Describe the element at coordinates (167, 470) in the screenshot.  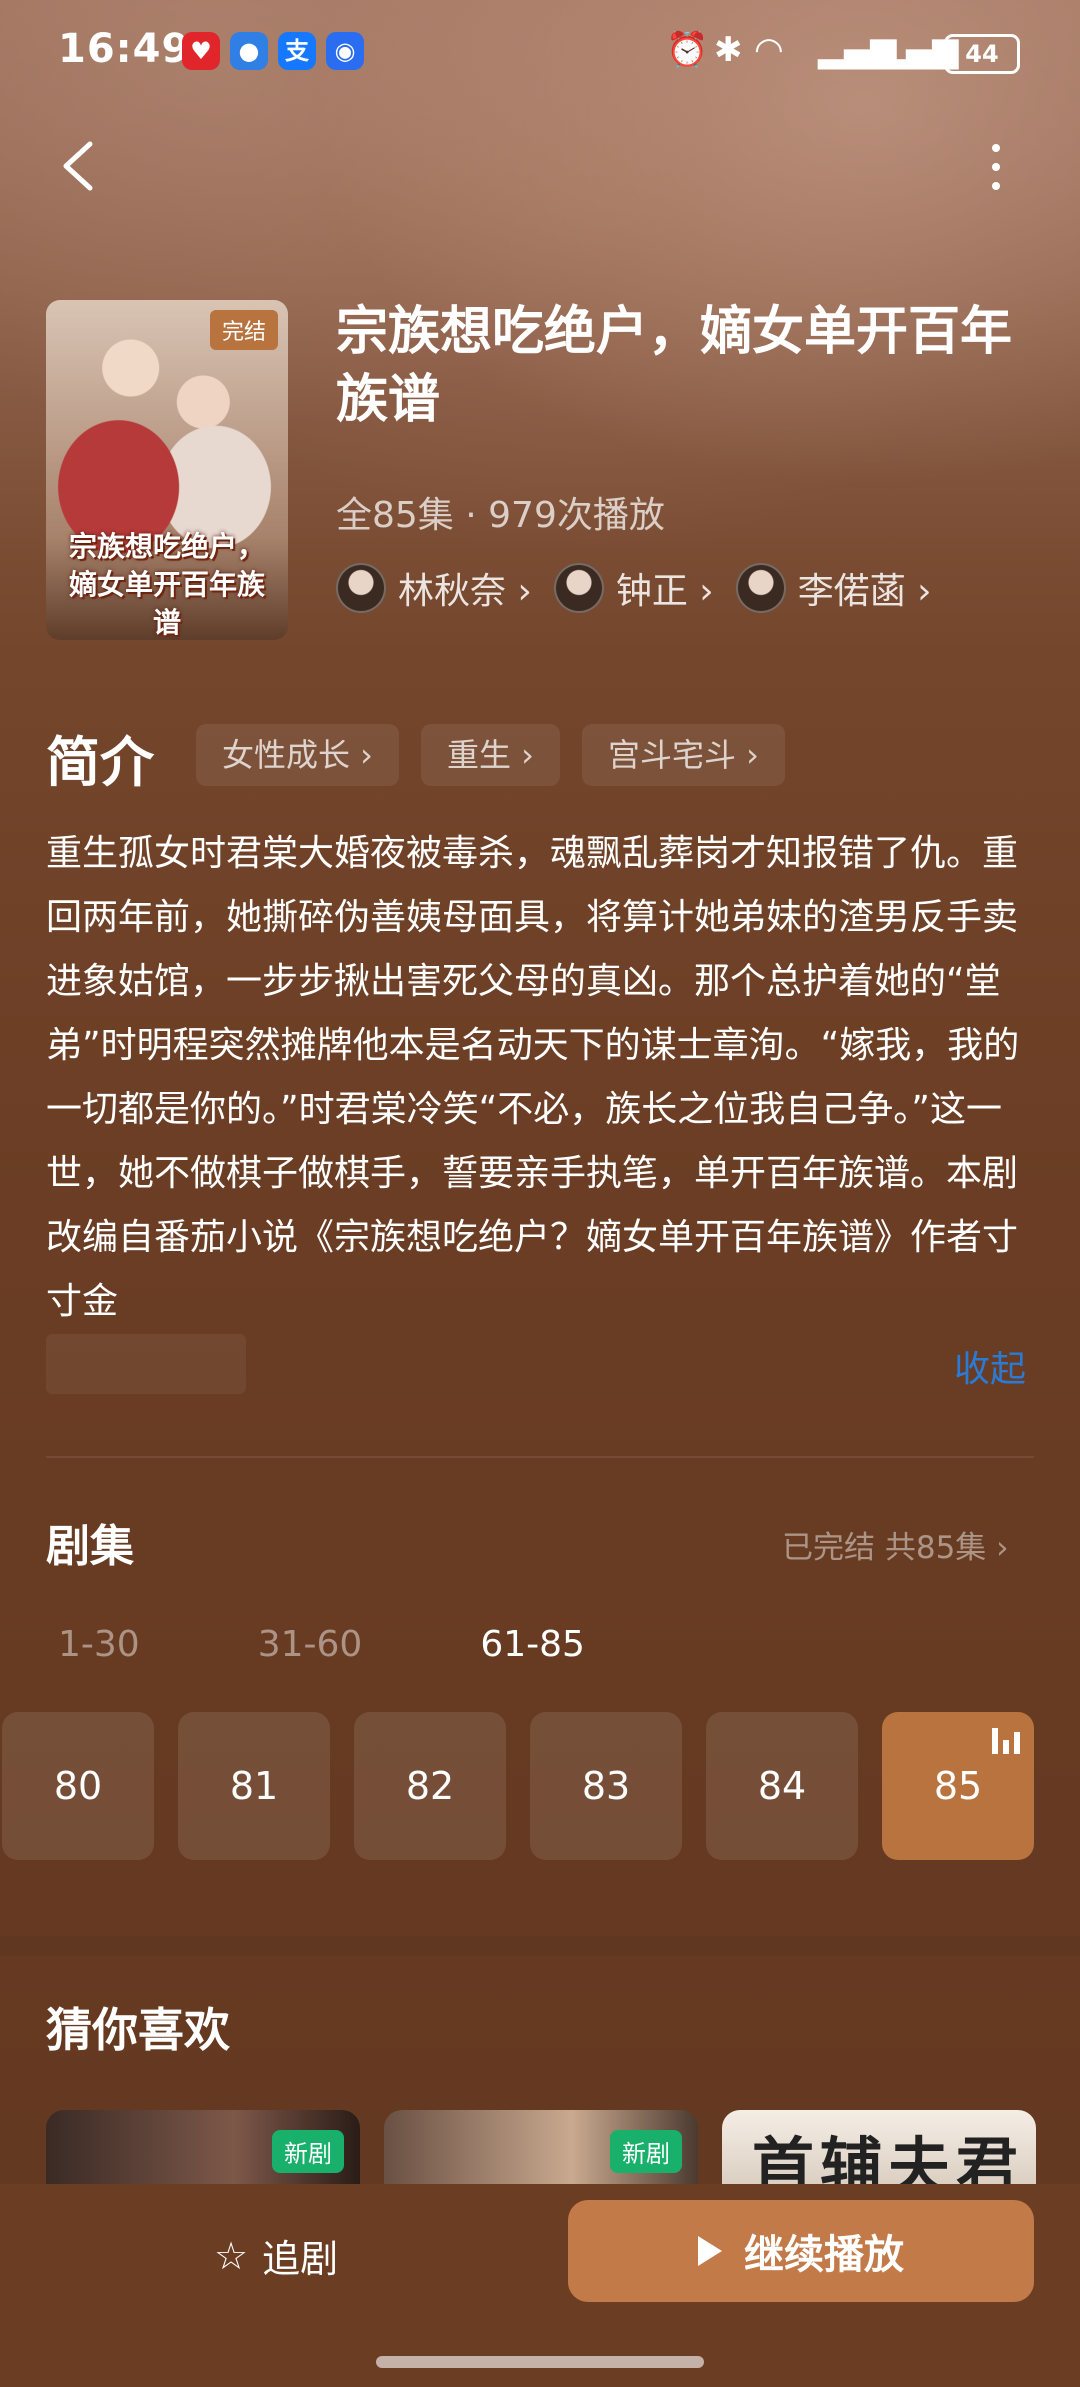
I see `drama-poster: 完结 宗族想吃绝户，嫡女单开百年族谱` at that location.